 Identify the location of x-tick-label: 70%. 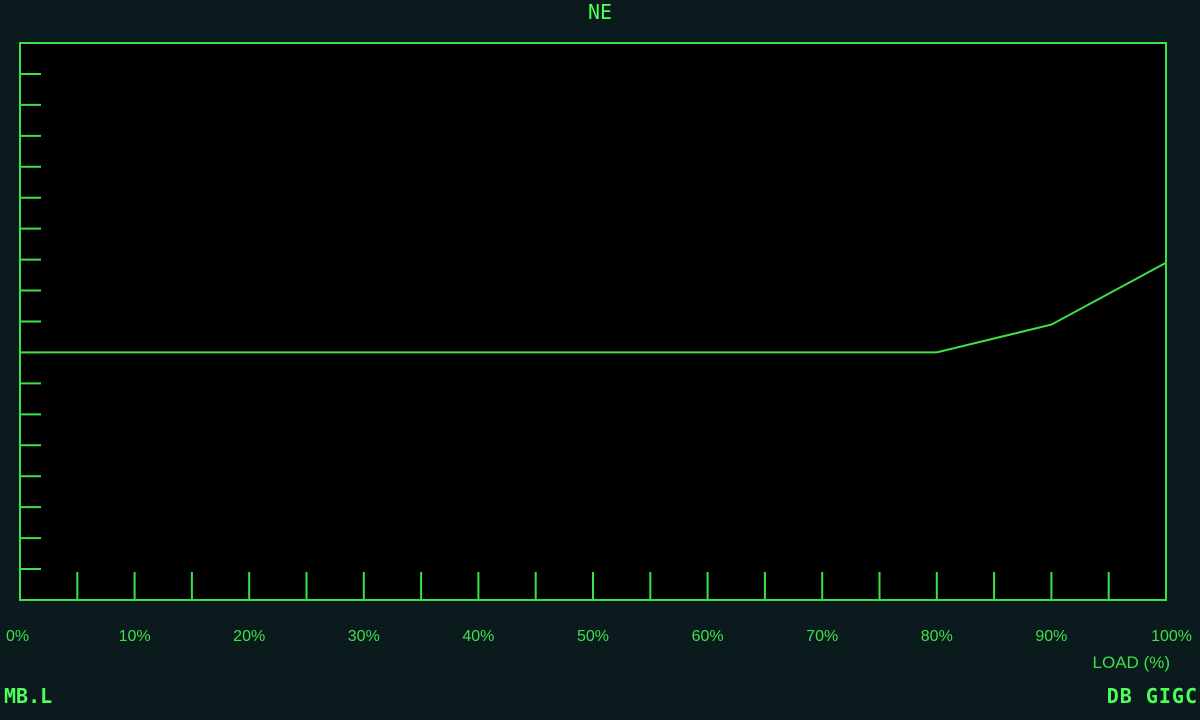
(822, 636).